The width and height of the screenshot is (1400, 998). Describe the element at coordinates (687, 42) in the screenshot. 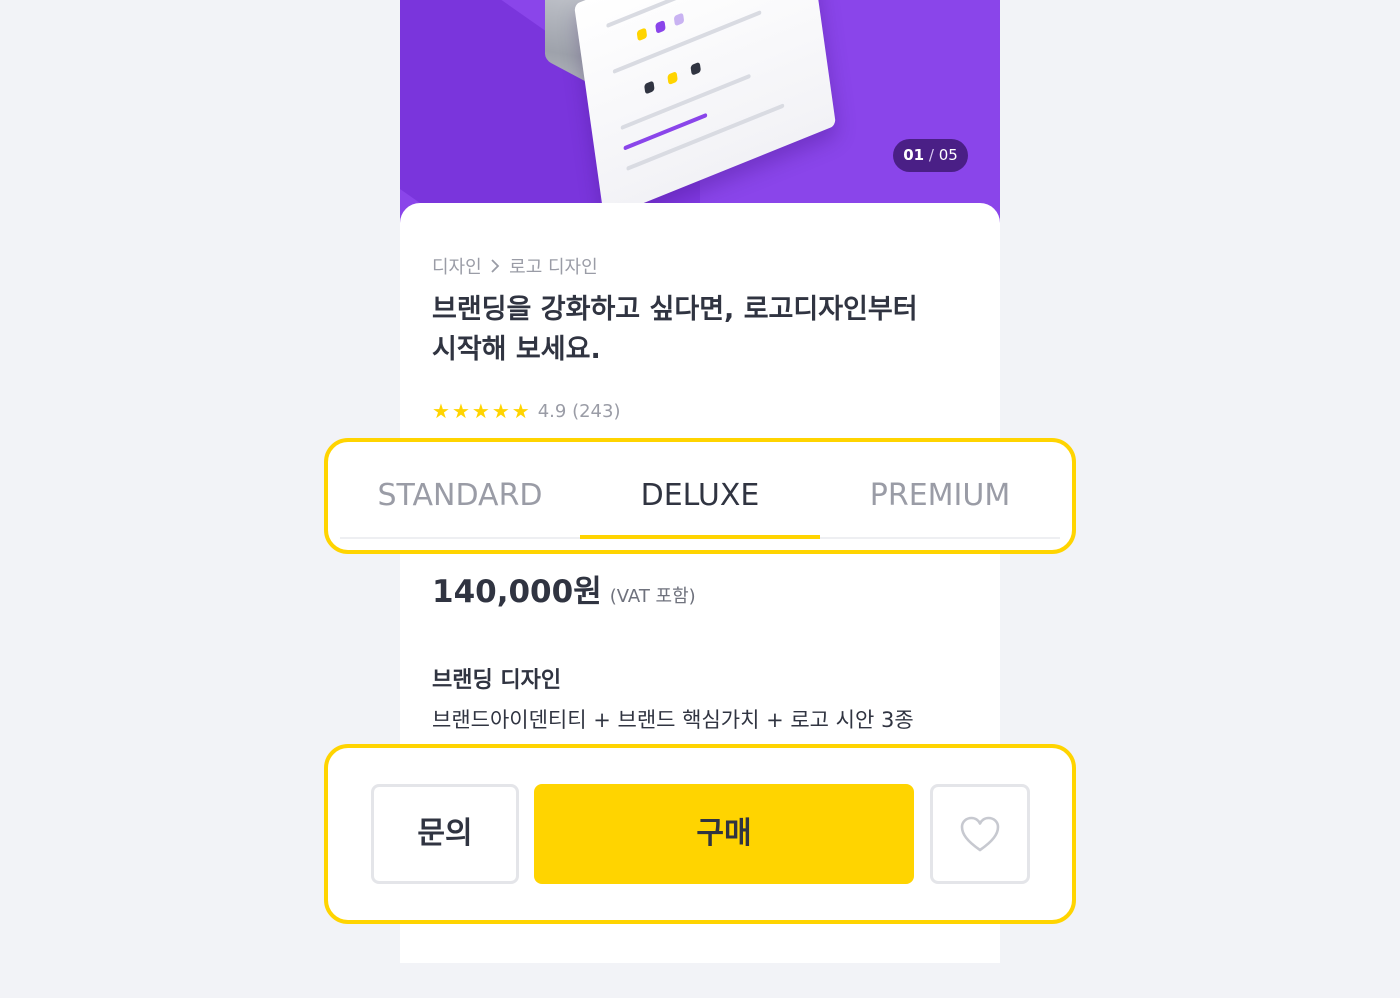

I see `mockup-line` at that location.